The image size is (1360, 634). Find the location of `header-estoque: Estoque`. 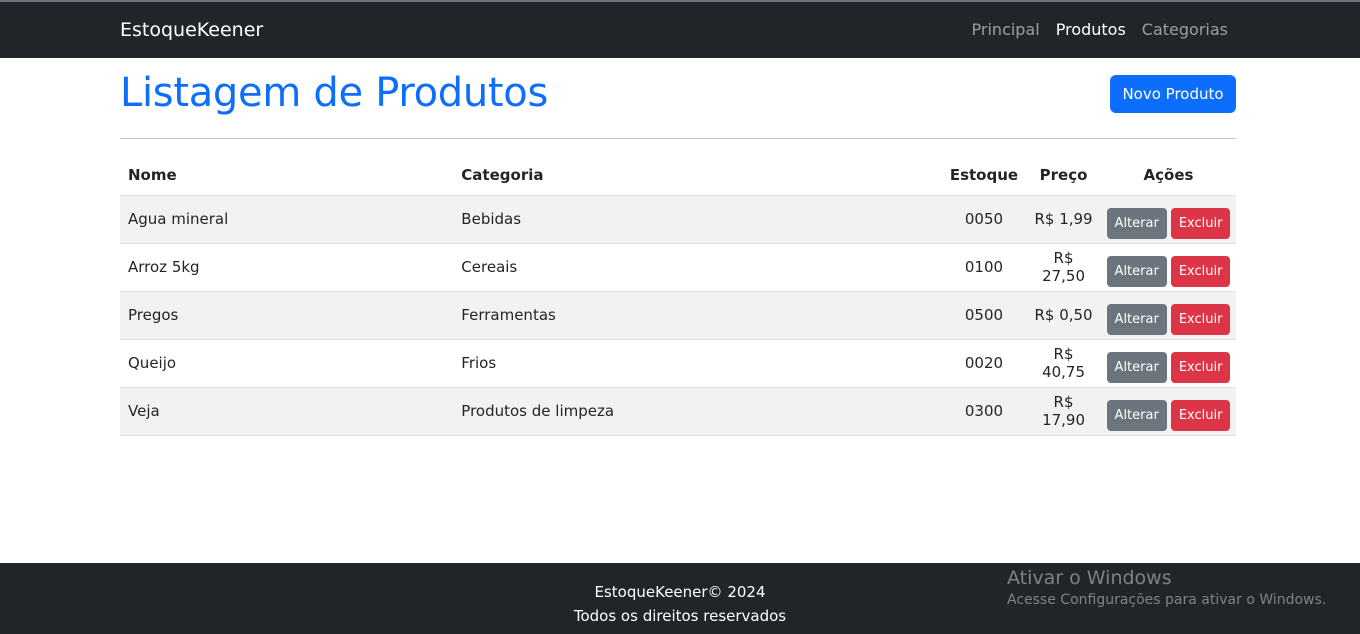

header-estoque: Estoque is located at coordinates (984, 175).